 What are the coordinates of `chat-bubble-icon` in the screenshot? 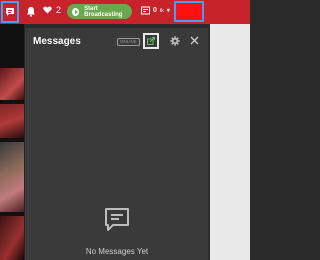 It's located at (10, 12).